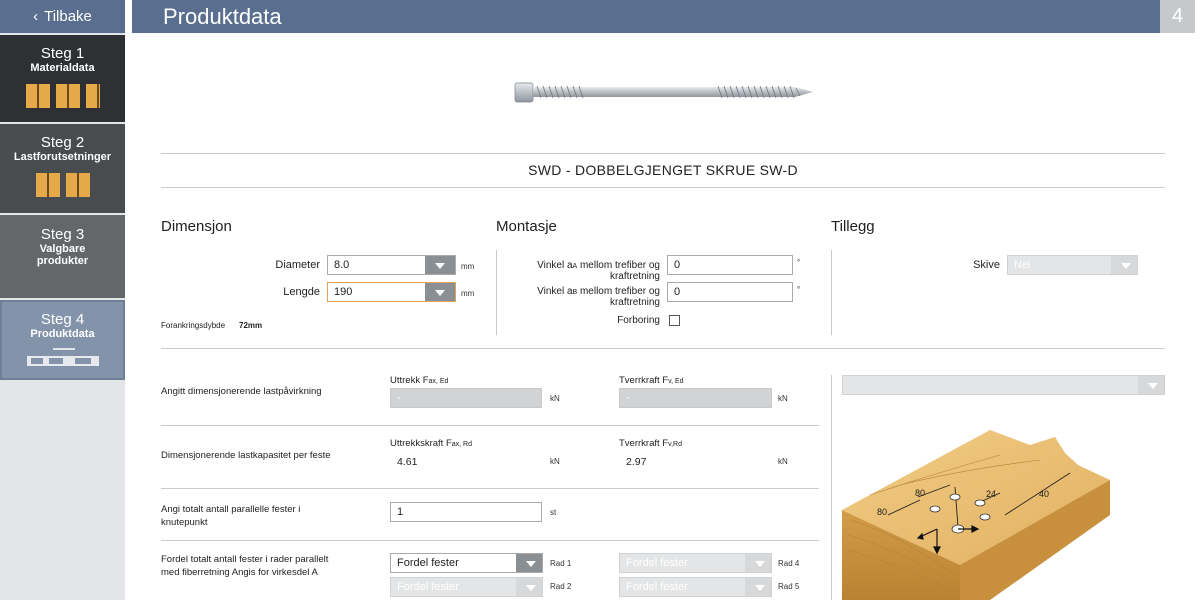 The image size is (1200, 600). What do you see at coordinates (301, 292) in the screenshot?
I see `lengde-label: Lengde` at bounding box center [301, 292].